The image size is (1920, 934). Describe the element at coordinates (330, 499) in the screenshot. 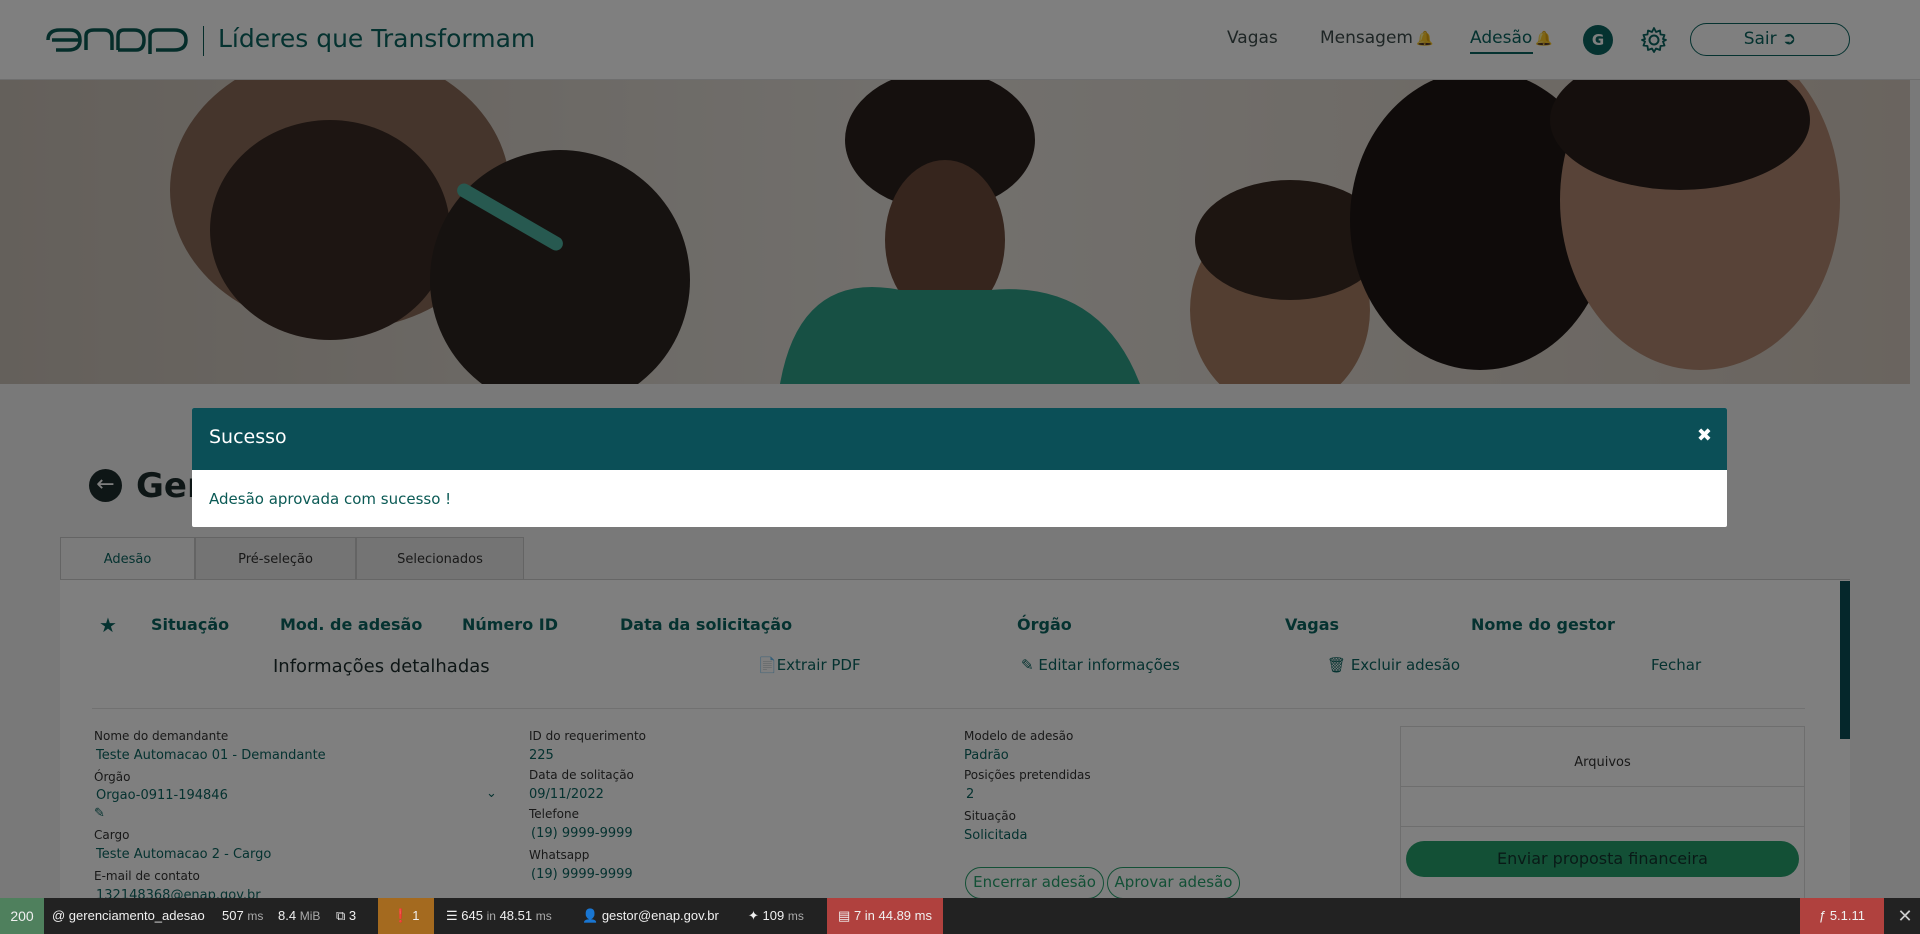

I see `modal-message: Adesão aprovada com sucesso !` at that location.